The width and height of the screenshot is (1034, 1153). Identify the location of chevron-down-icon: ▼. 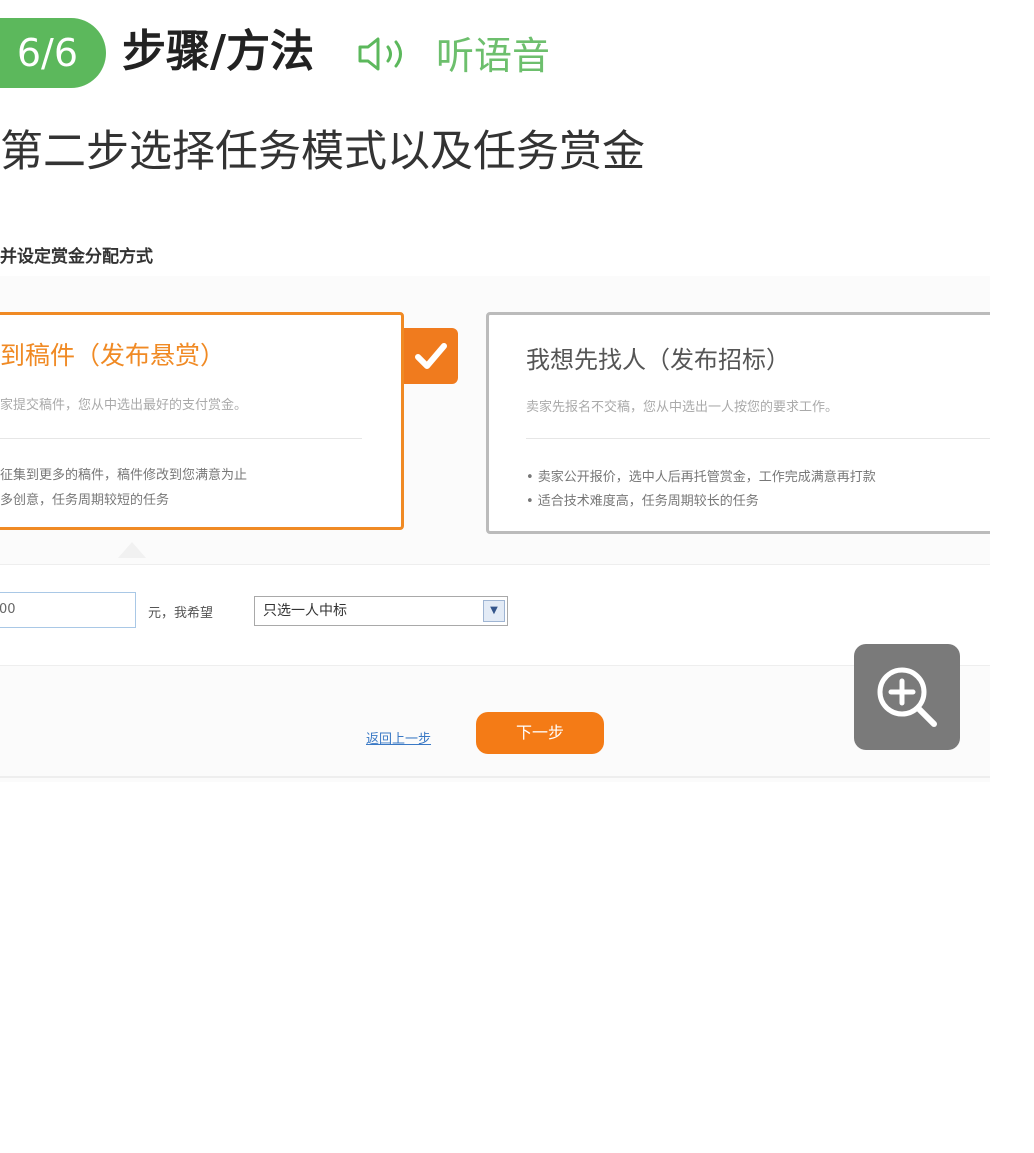
(494, 611).